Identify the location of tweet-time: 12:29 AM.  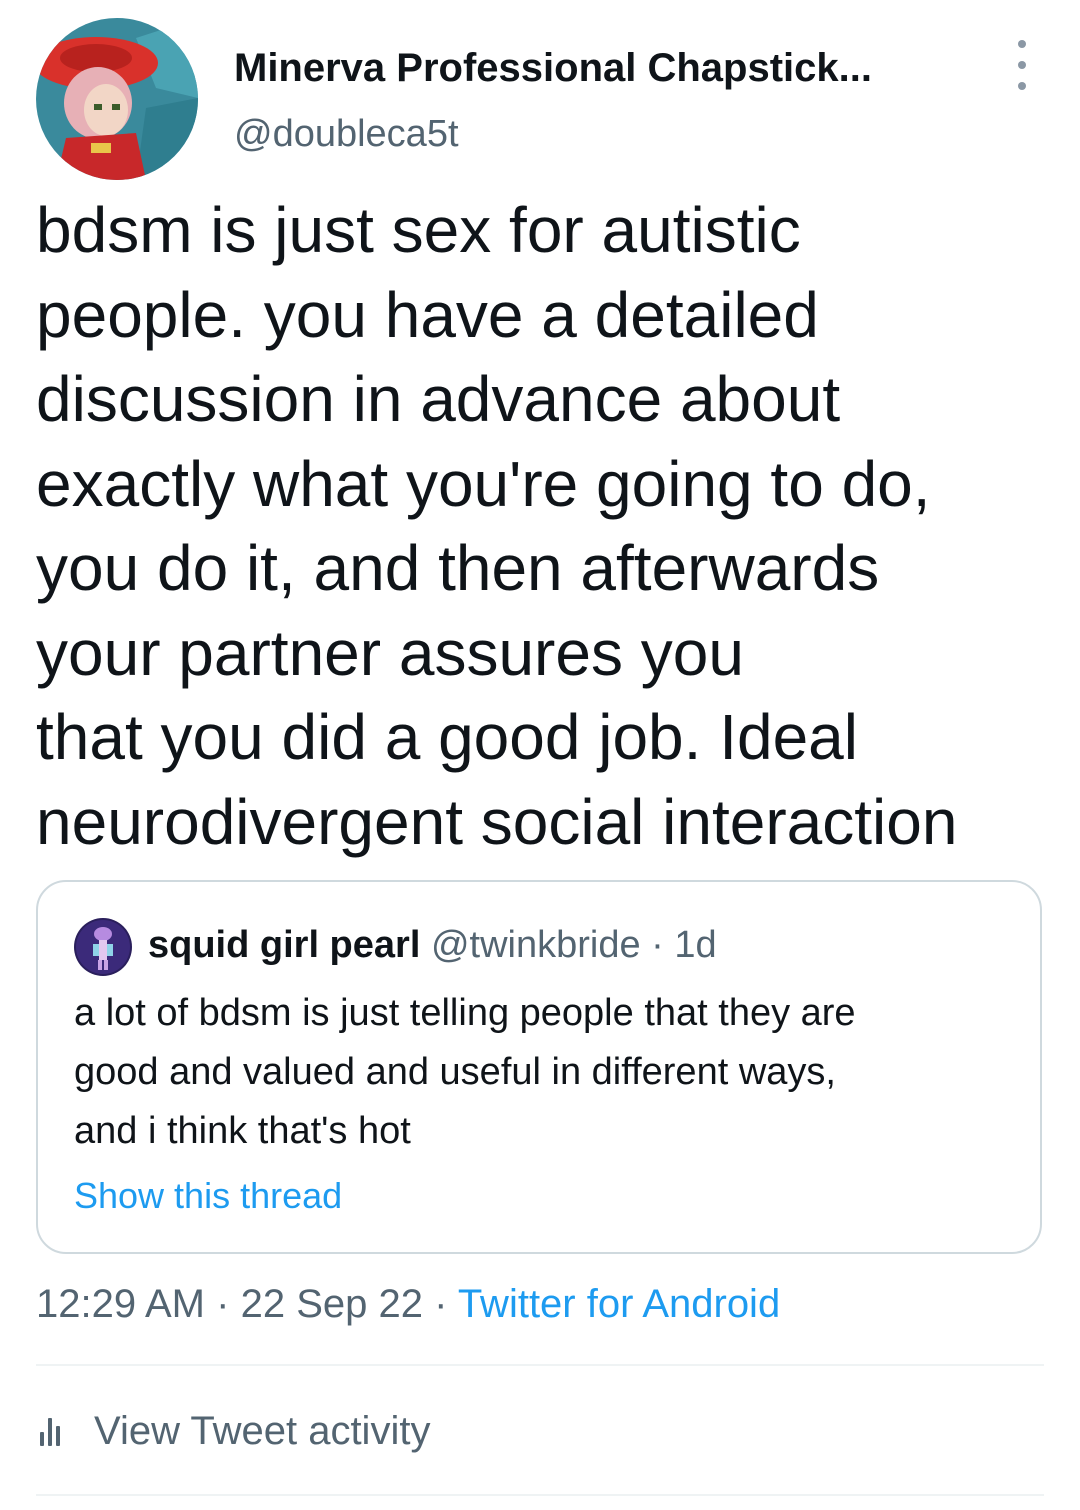
(120, 1304).